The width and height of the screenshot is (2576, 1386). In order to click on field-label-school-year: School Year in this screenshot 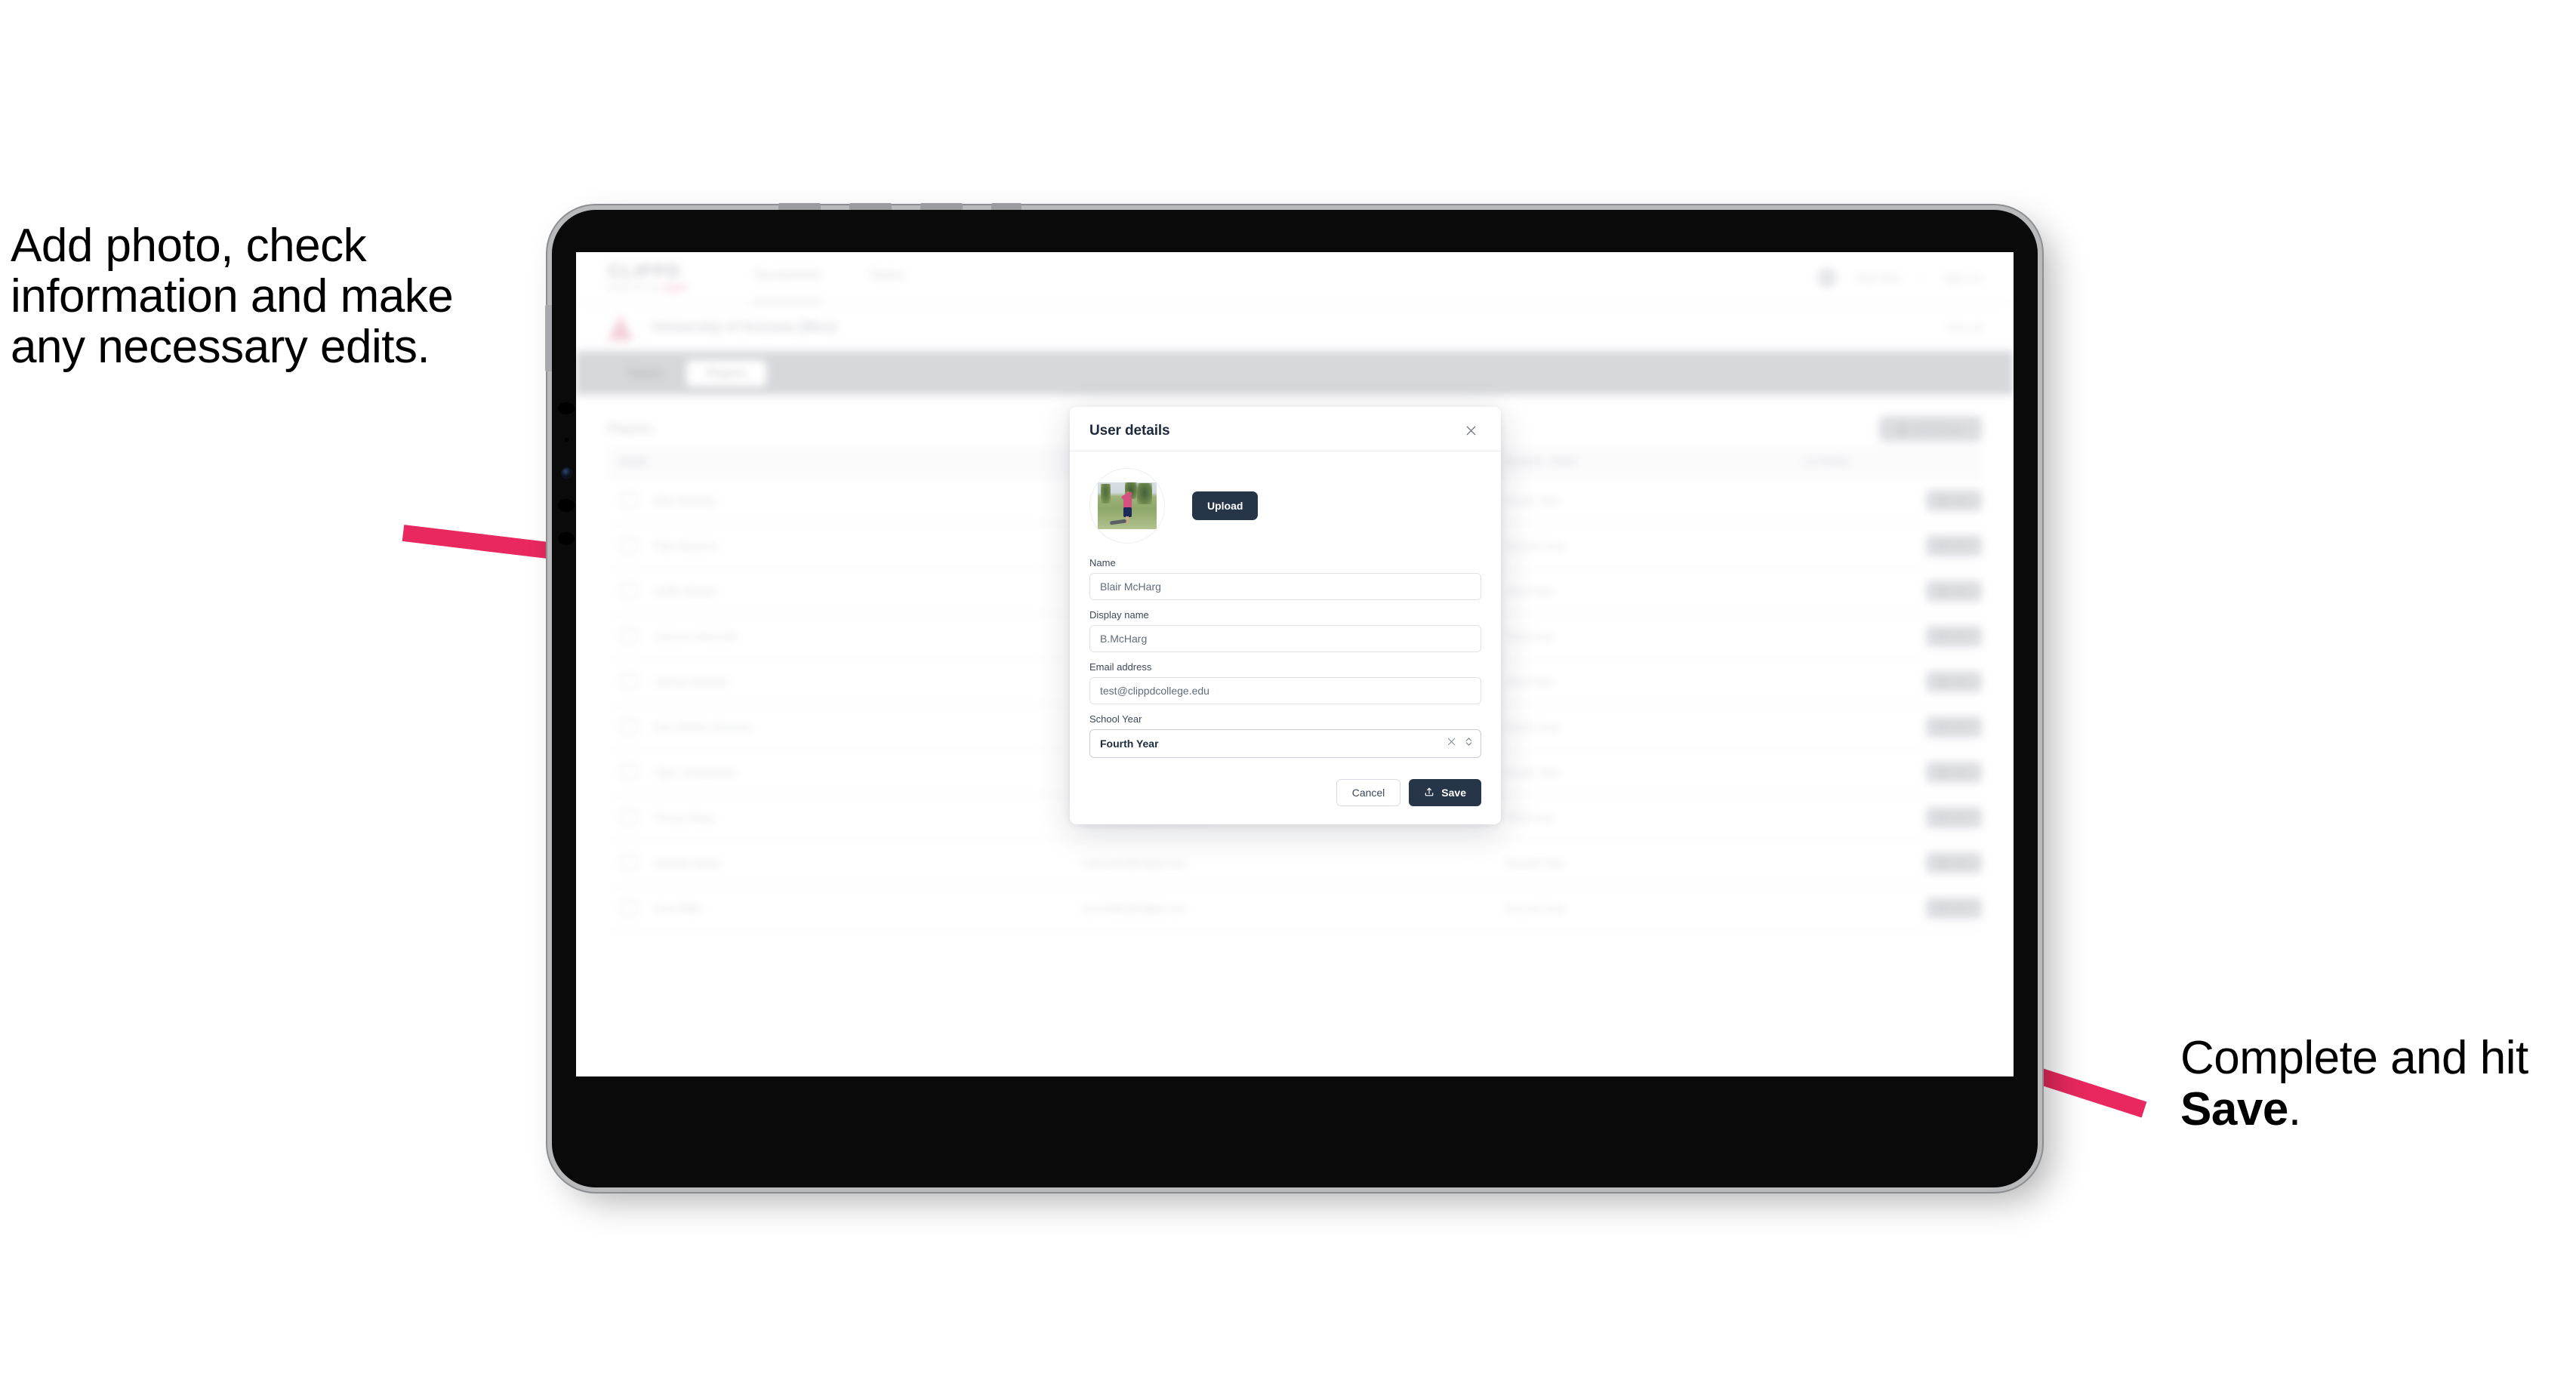, I will do `click(1115, 719)`.